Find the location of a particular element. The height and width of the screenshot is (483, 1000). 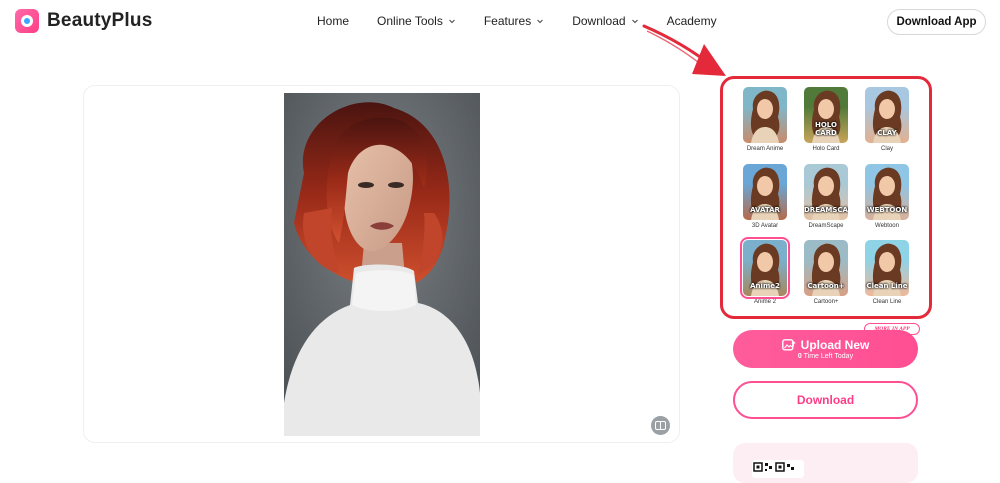

nav-item-download: Download is located at coordinates (605, 21).